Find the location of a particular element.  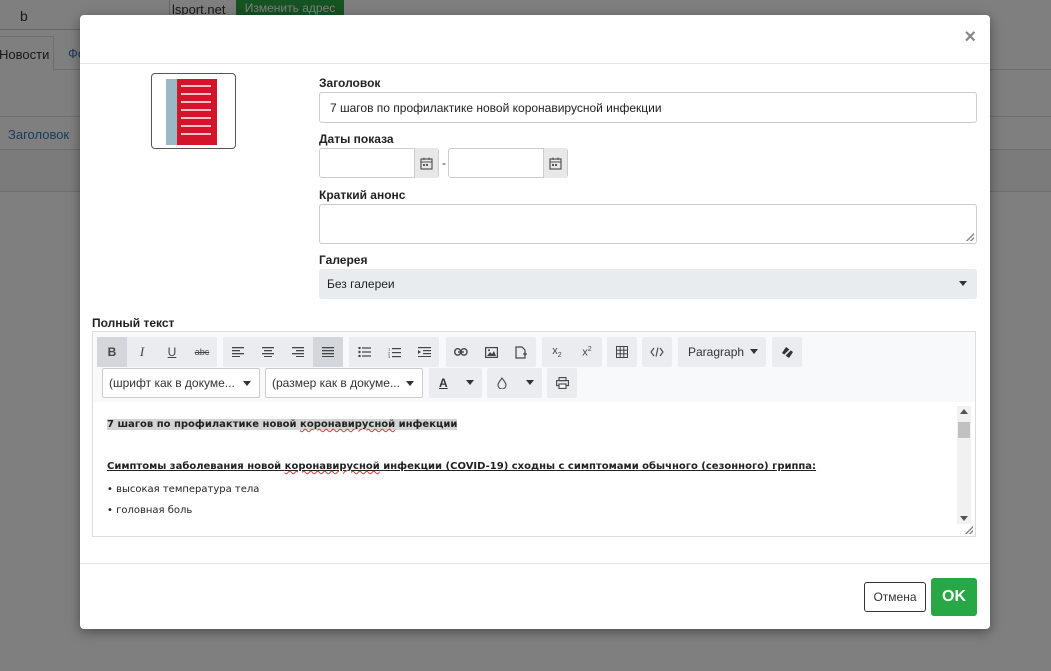

clear-format-button is located at coordinates (787, 352).